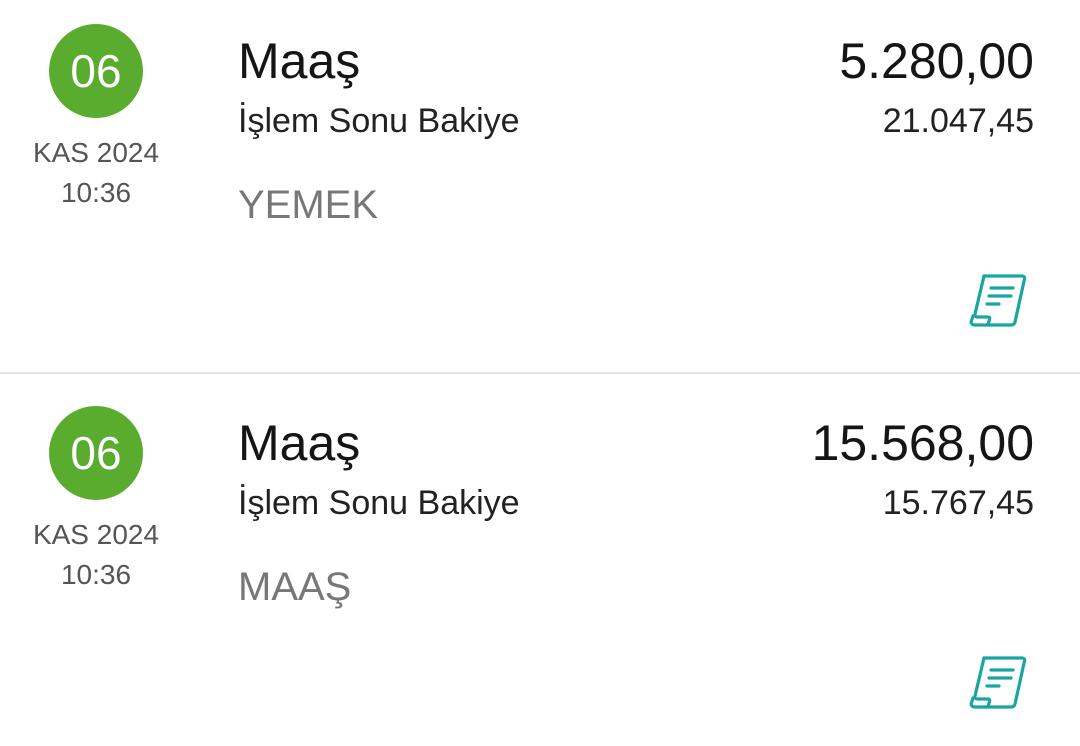 This screenshot has height=746, width=1080. Describe the element at coordinates (936, 61) in the screenshot. I see `transaction-amount: 5.280,00` at that location.